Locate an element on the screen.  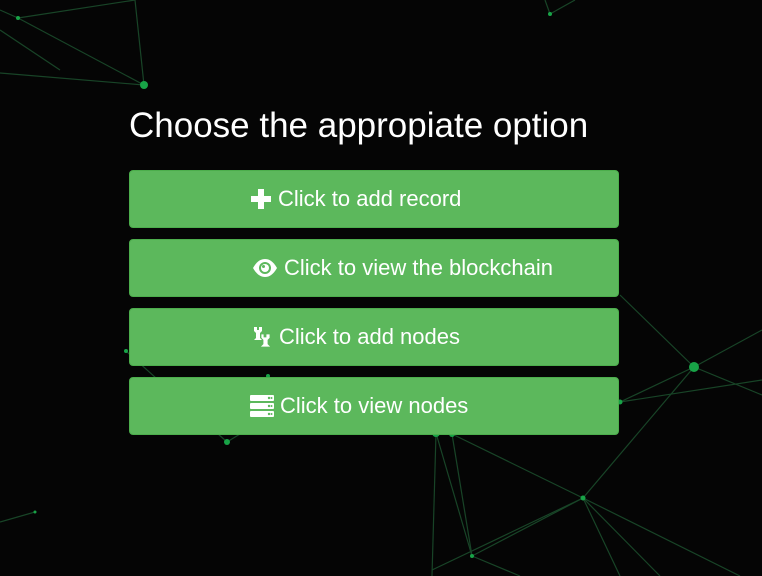
add-nodes-button: Click to add nodes is located at coordinates (374, 337).